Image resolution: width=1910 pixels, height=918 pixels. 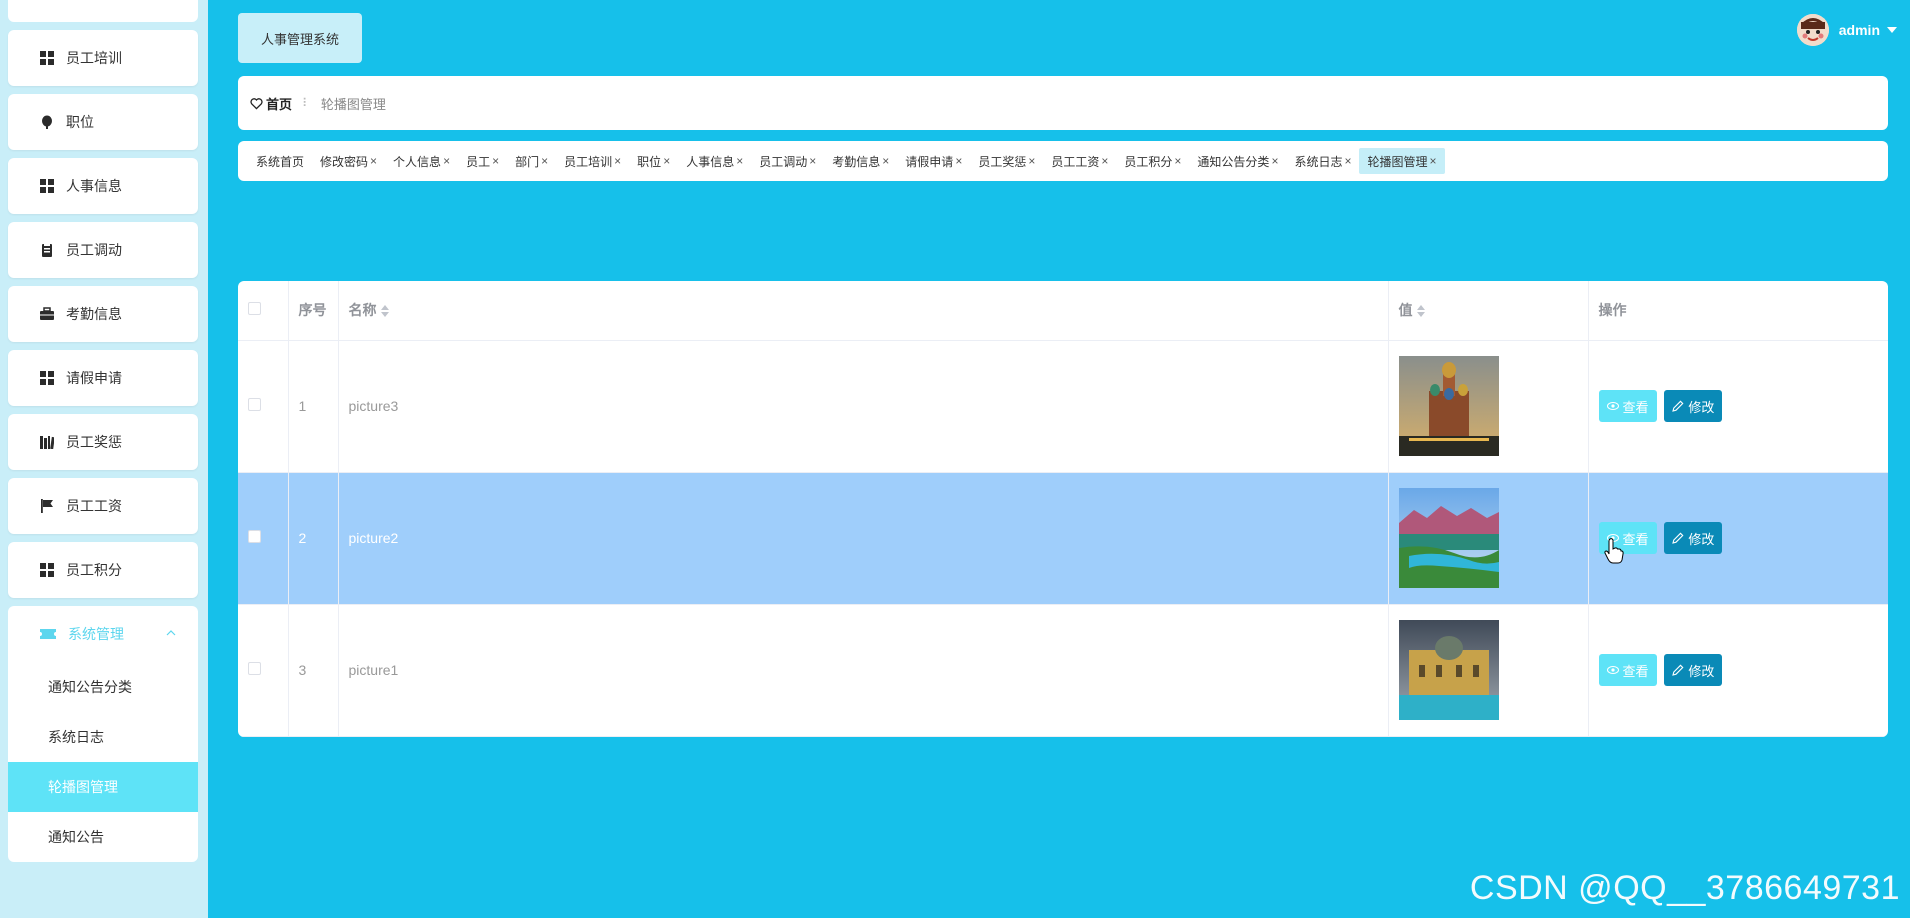 What do you see at coordinates (1079, 161) in the screenshot?
I see `tab-salary: 员工工资 ×` at bounding box center [1079, 161].